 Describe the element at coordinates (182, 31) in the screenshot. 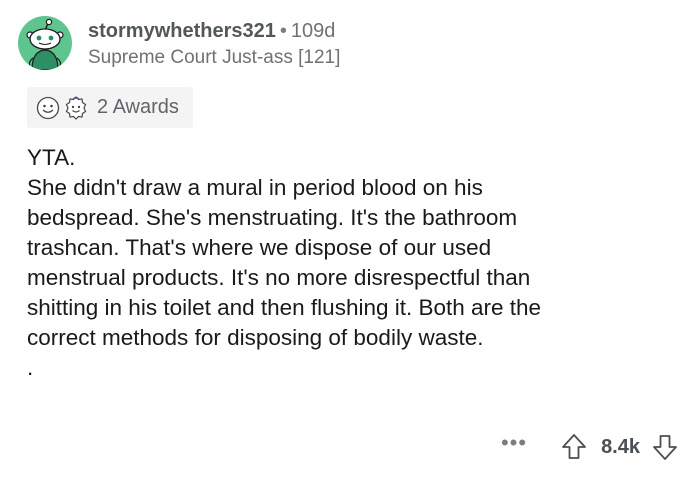

I see `username-link: stormywhethers321` at that location.